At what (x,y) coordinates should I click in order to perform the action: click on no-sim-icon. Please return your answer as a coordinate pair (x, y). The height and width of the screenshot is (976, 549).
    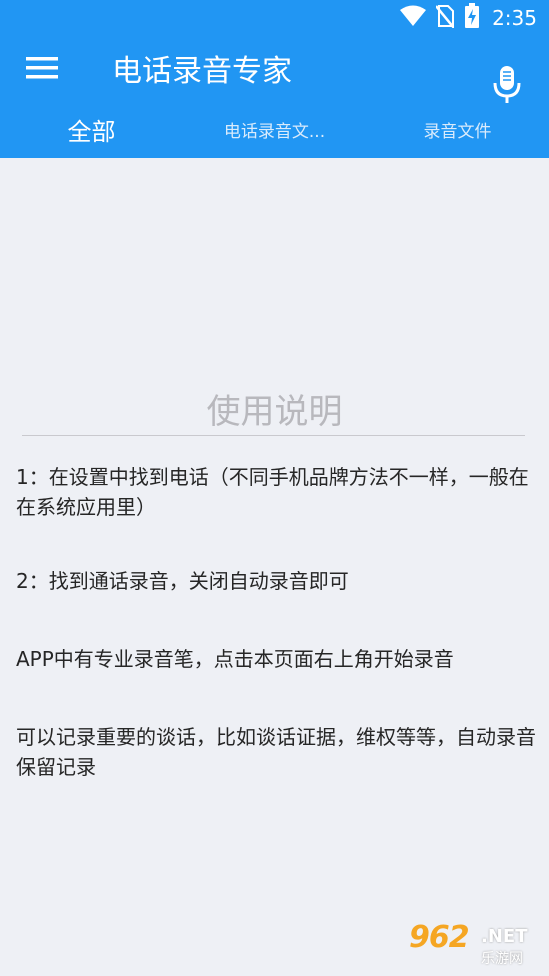
    Looking at the image, I should click on (445, 18).